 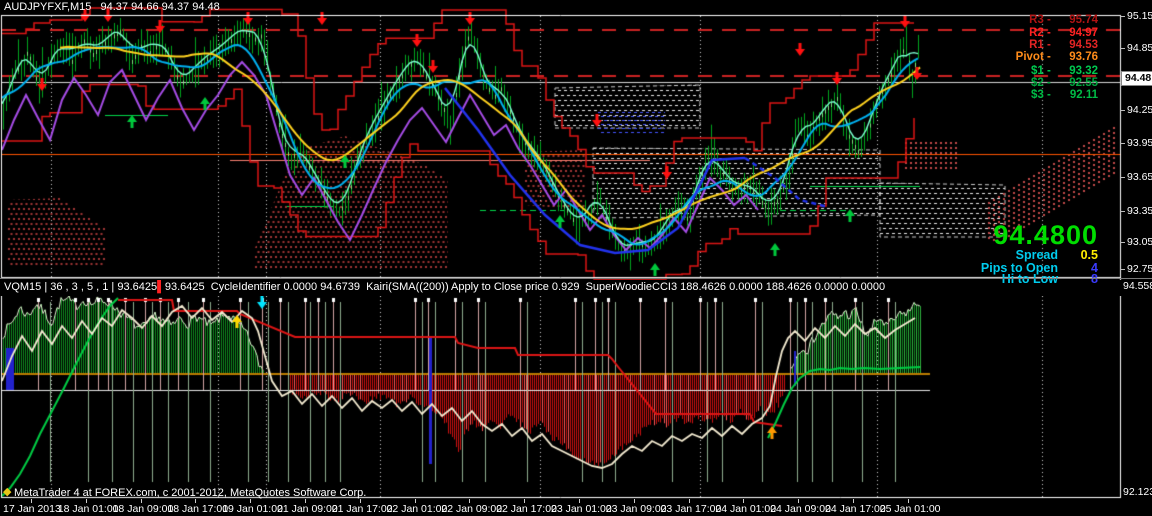 What do you see at coordinates (1064, 71) in the screenshot?
I see `pivot-level-s1: $1 - 93.32` at bounding box center [1064, 71].